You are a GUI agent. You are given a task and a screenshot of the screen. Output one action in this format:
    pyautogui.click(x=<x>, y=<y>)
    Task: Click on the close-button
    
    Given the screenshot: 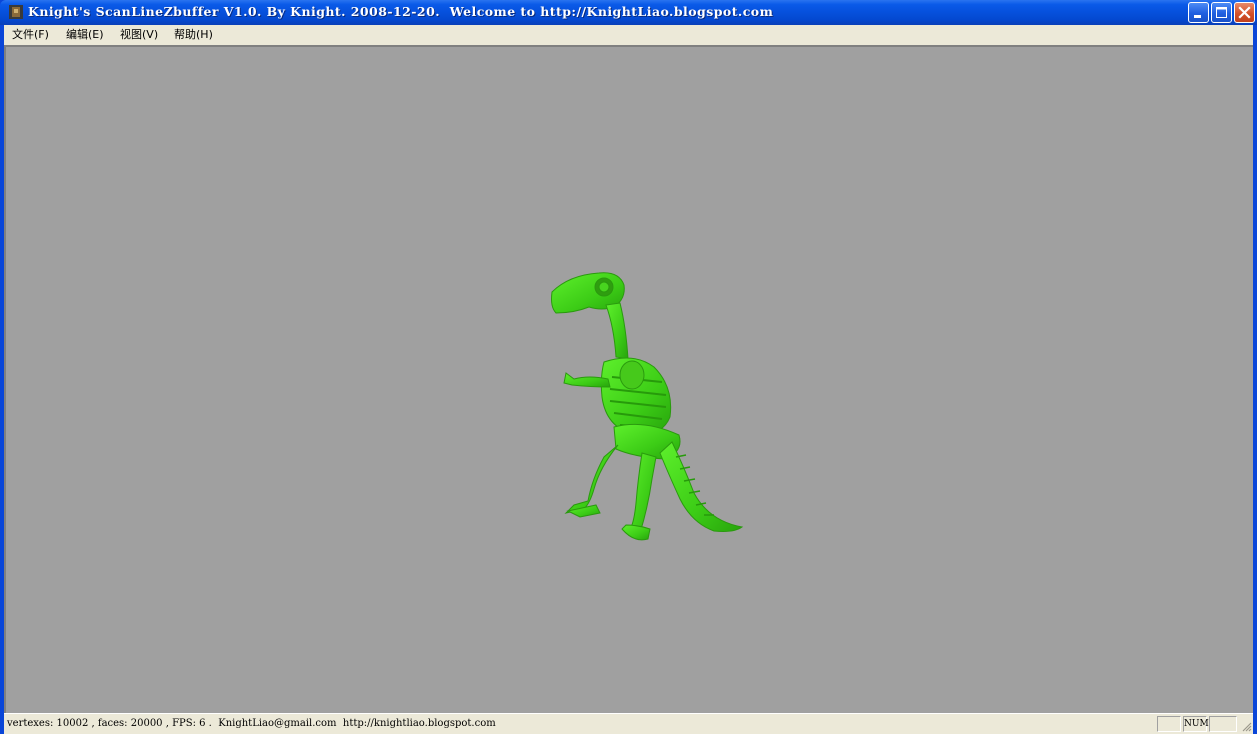 What is the action you would take?
    pyautogui.click(x=1244, y=12)
    